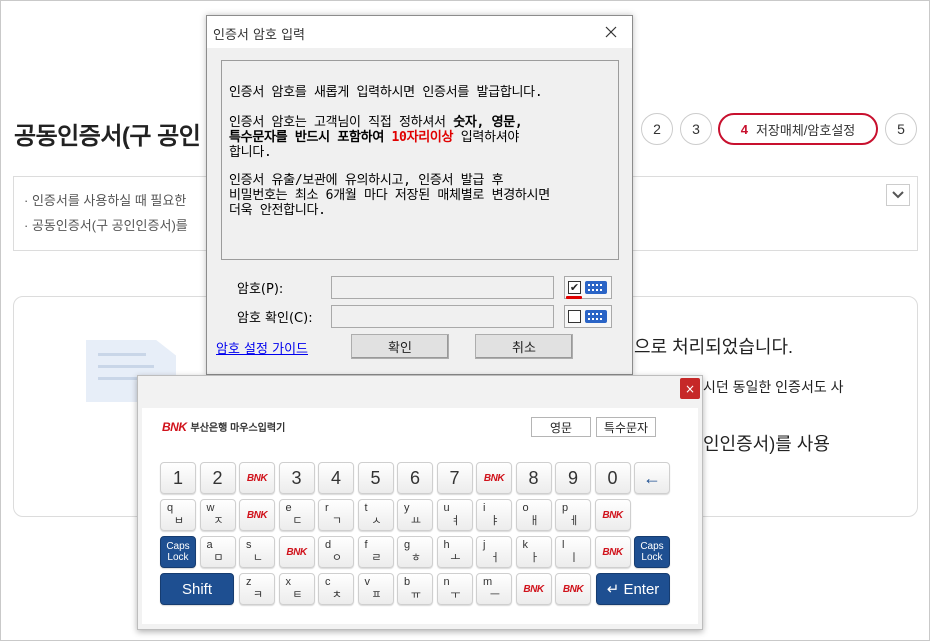 Image resolution: width=930 pixels, height=641 pixels. I want to click on key-y: yㅛ, so click(415, 515).